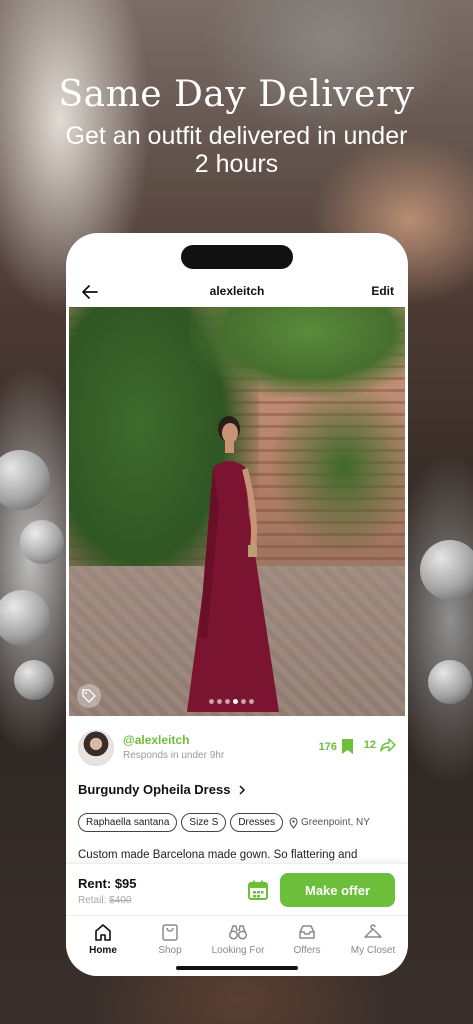  Describe the element at coordinates (337, 890) in the screenshot. I see `make-offer-button: Make offer` at that location.